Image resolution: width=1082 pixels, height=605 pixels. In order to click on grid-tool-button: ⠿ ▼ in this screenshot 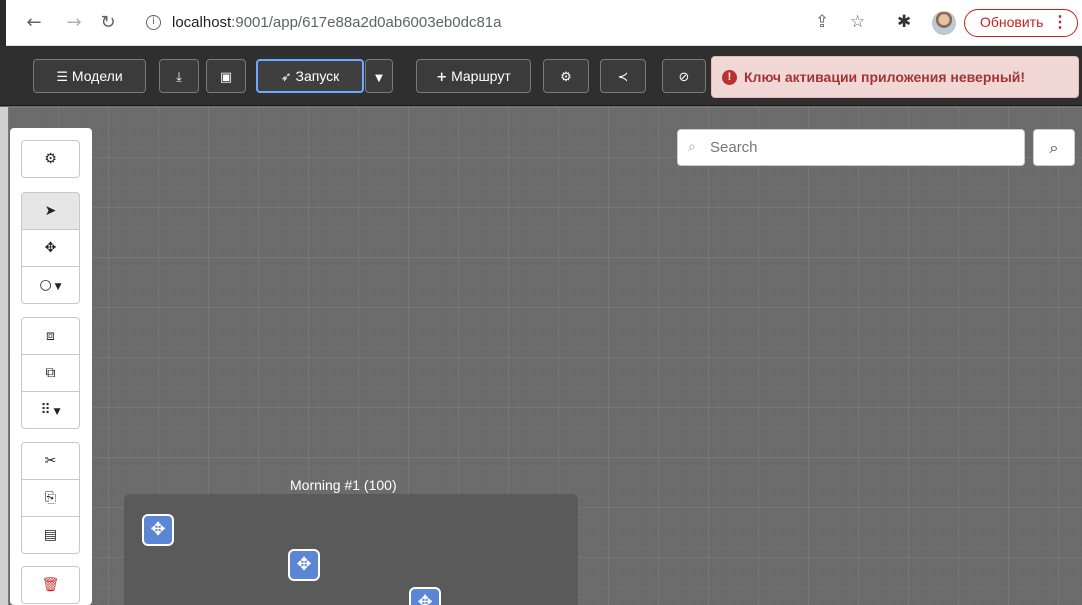, I will do `click(50, 410)`.